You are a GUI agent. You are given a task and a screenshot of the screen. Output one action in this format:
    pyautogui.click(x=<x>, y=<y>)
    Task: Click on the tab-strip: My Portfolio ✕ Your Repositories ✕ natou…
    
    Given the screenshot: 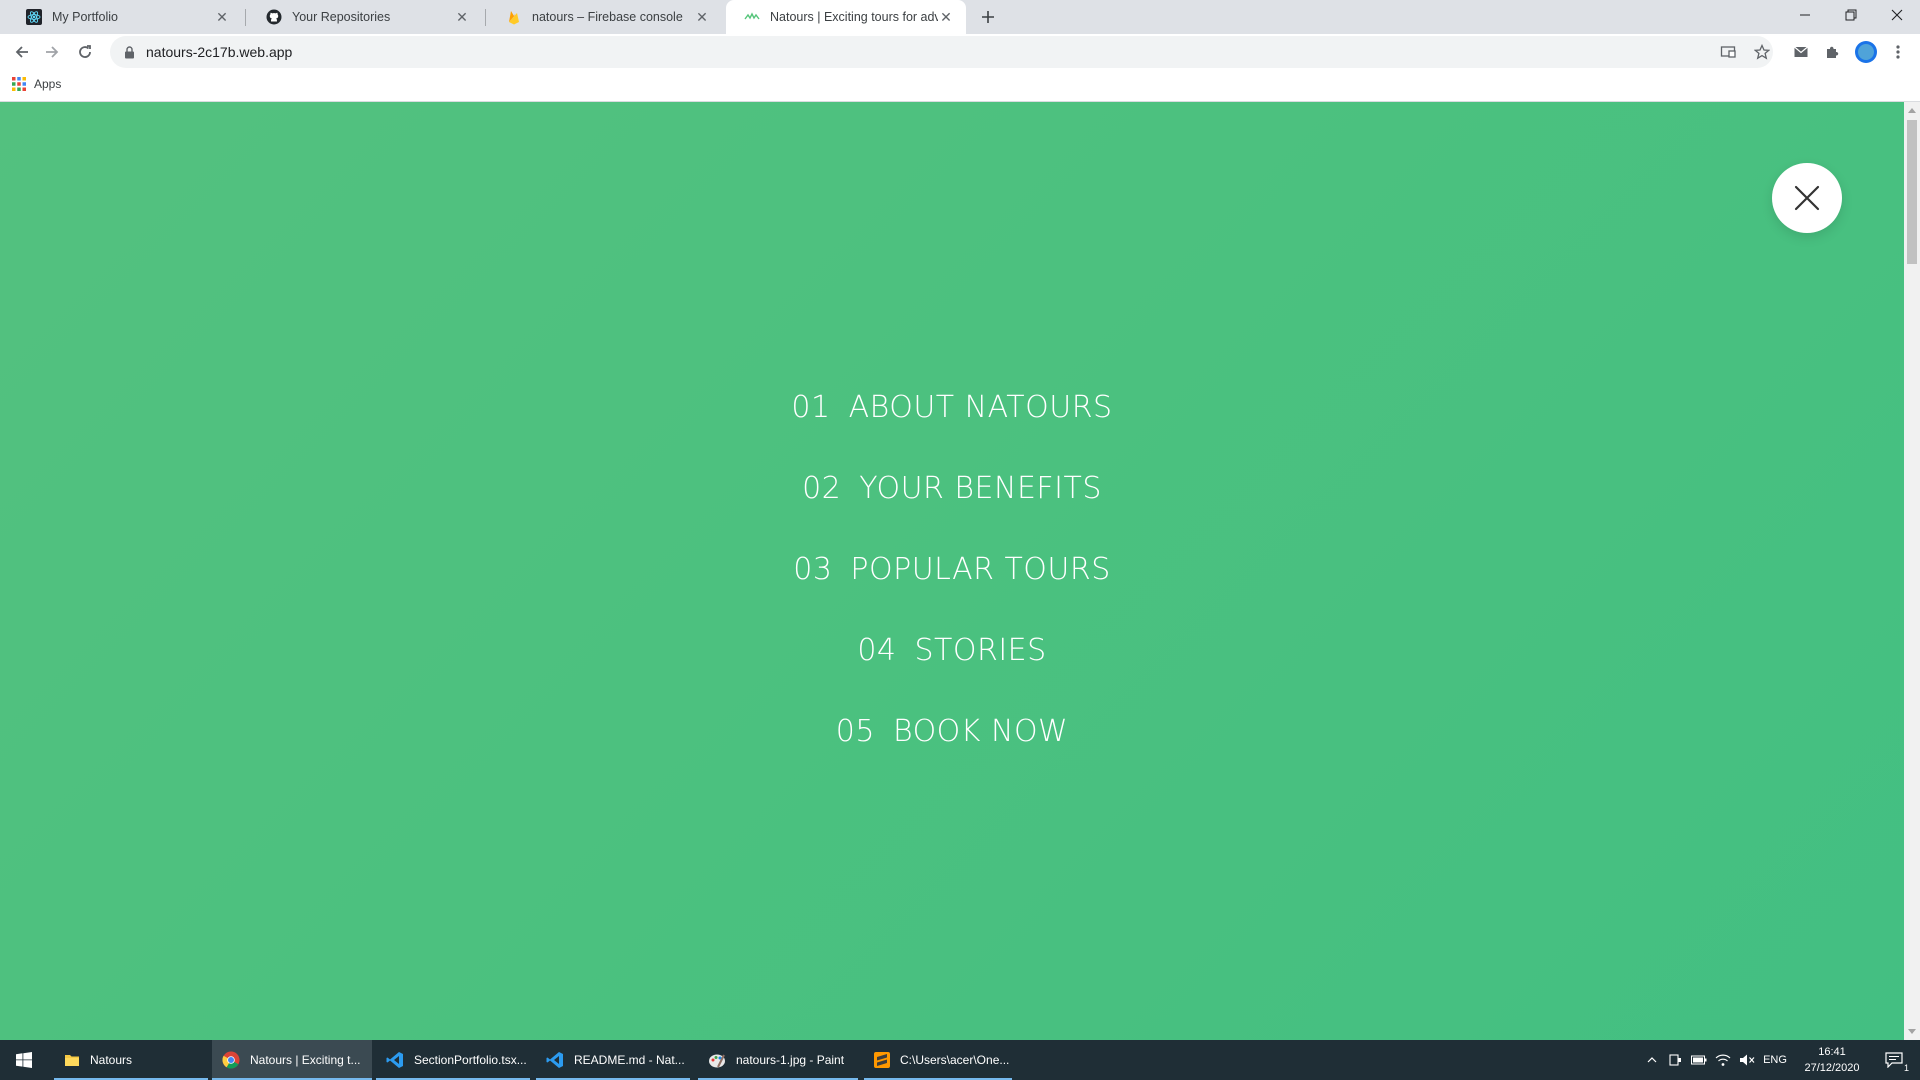 What is the action you would take?
    pyautogui.click(x=960, y=17)
    